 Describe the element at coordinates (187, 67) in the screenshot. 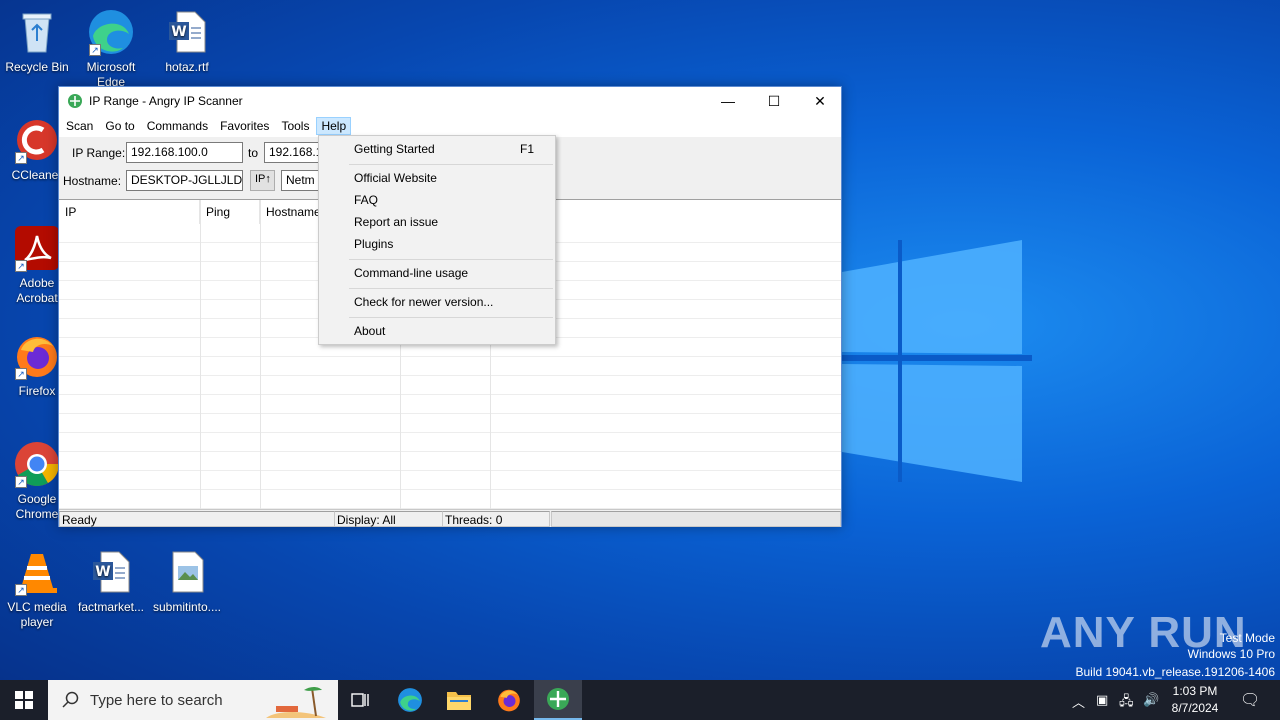

I see `desktop-icon-label: hotaz.rtf` at that location.